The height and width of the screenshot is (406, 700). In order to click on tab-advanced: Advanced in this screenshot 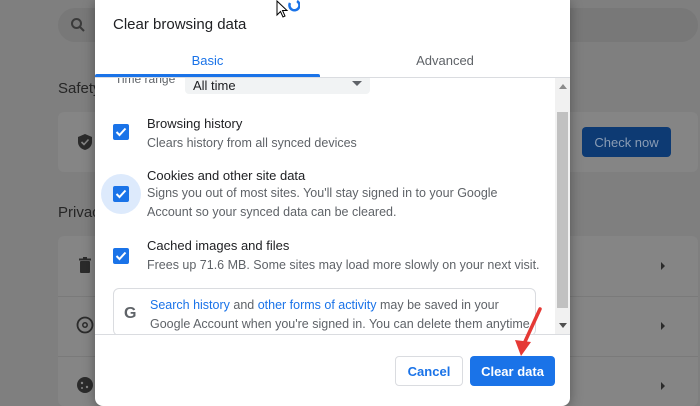, I will do `click(445, 60)`.